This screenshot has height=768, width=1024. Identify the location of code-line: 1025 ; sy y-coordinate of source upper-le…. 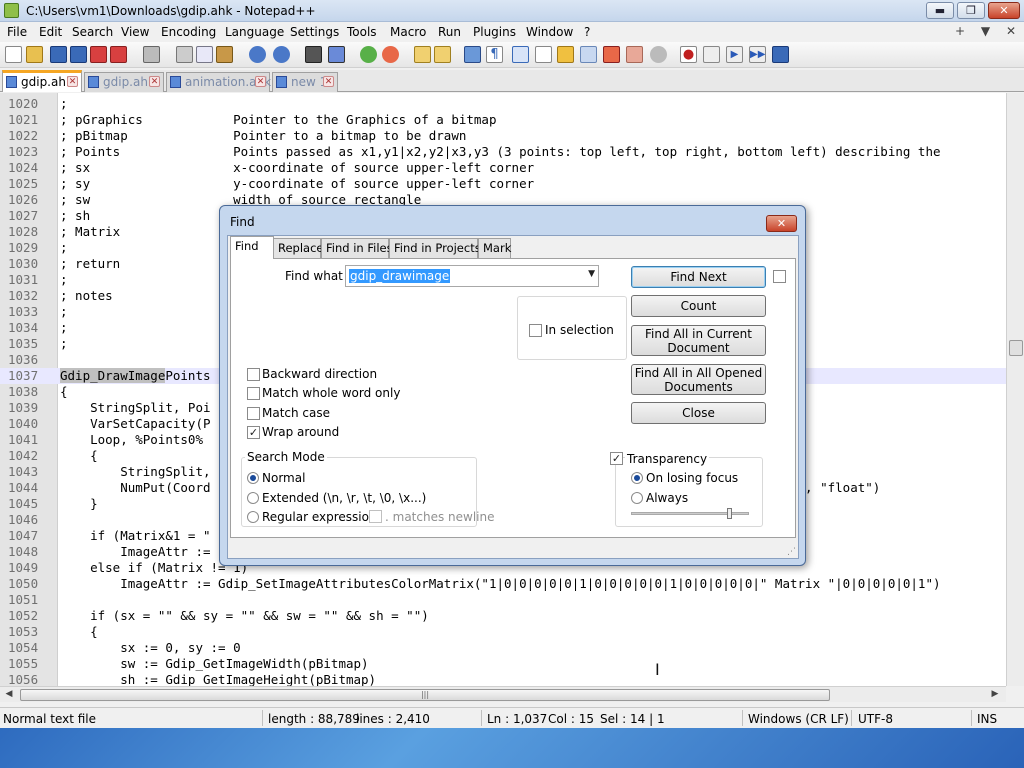
(503, 184).